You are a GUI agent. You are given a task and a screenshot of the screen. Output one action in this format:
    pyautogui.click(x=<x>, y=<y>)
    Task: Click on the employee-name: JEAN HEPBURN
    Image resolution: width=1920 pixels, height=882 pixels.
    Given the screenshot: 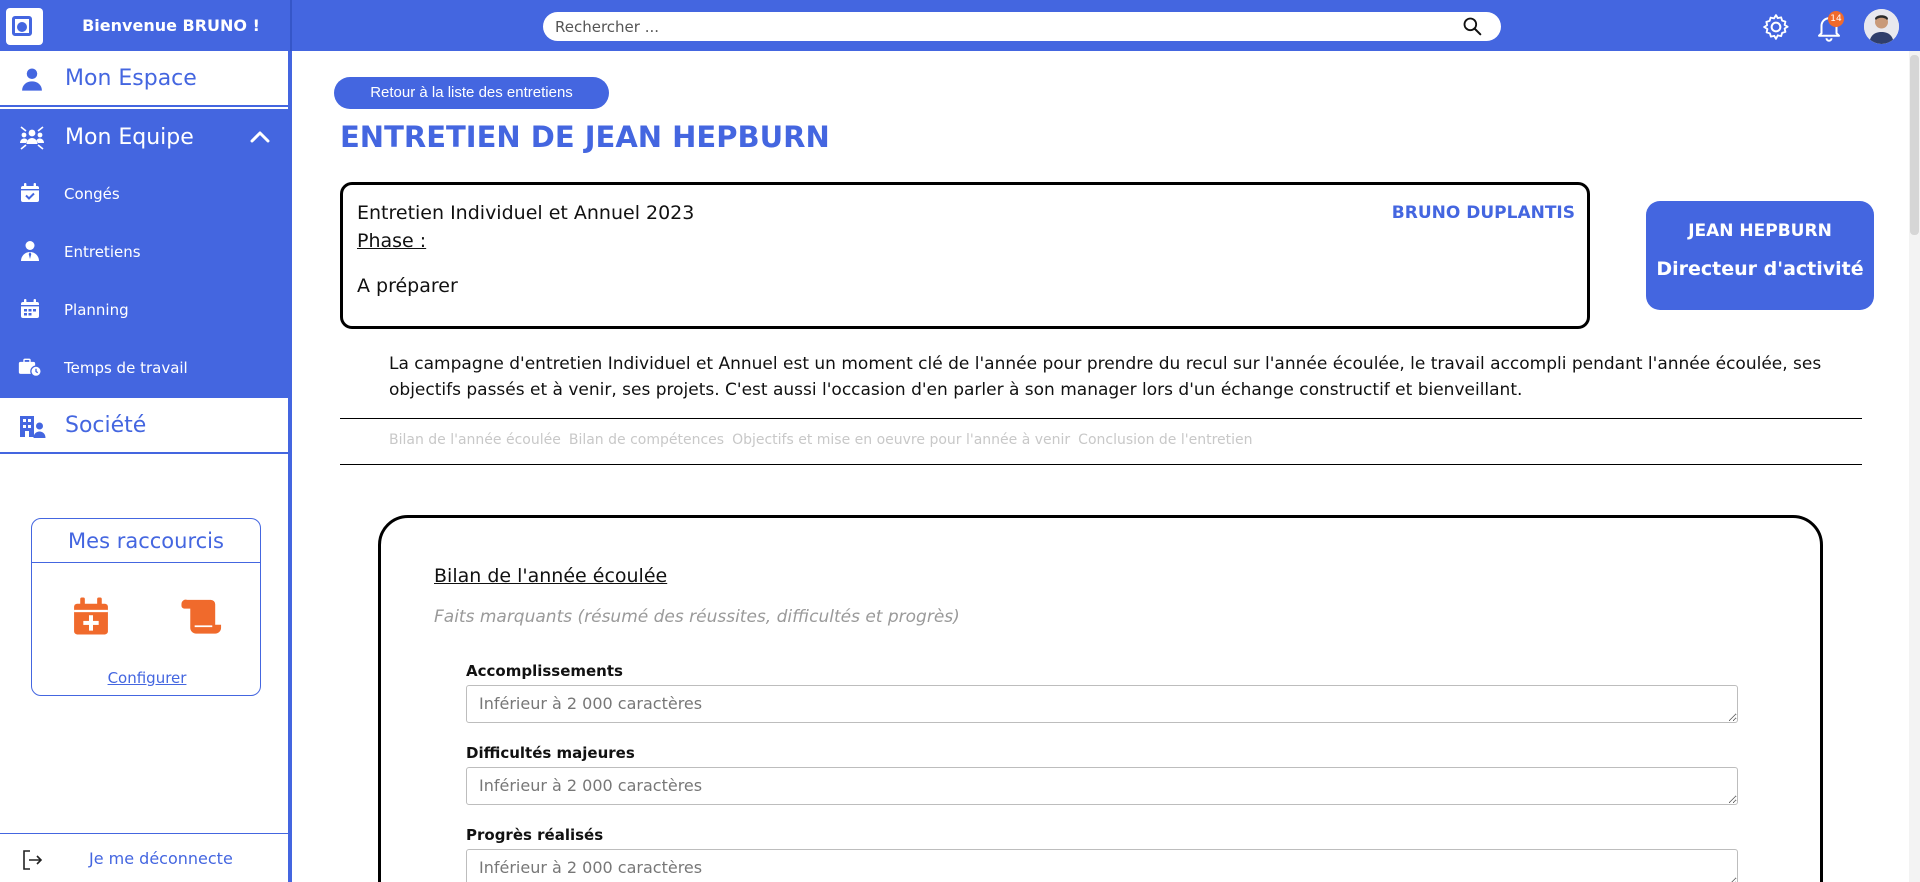 What is the action you would take?
    pyautogui.click(x=1760, y=231)
    